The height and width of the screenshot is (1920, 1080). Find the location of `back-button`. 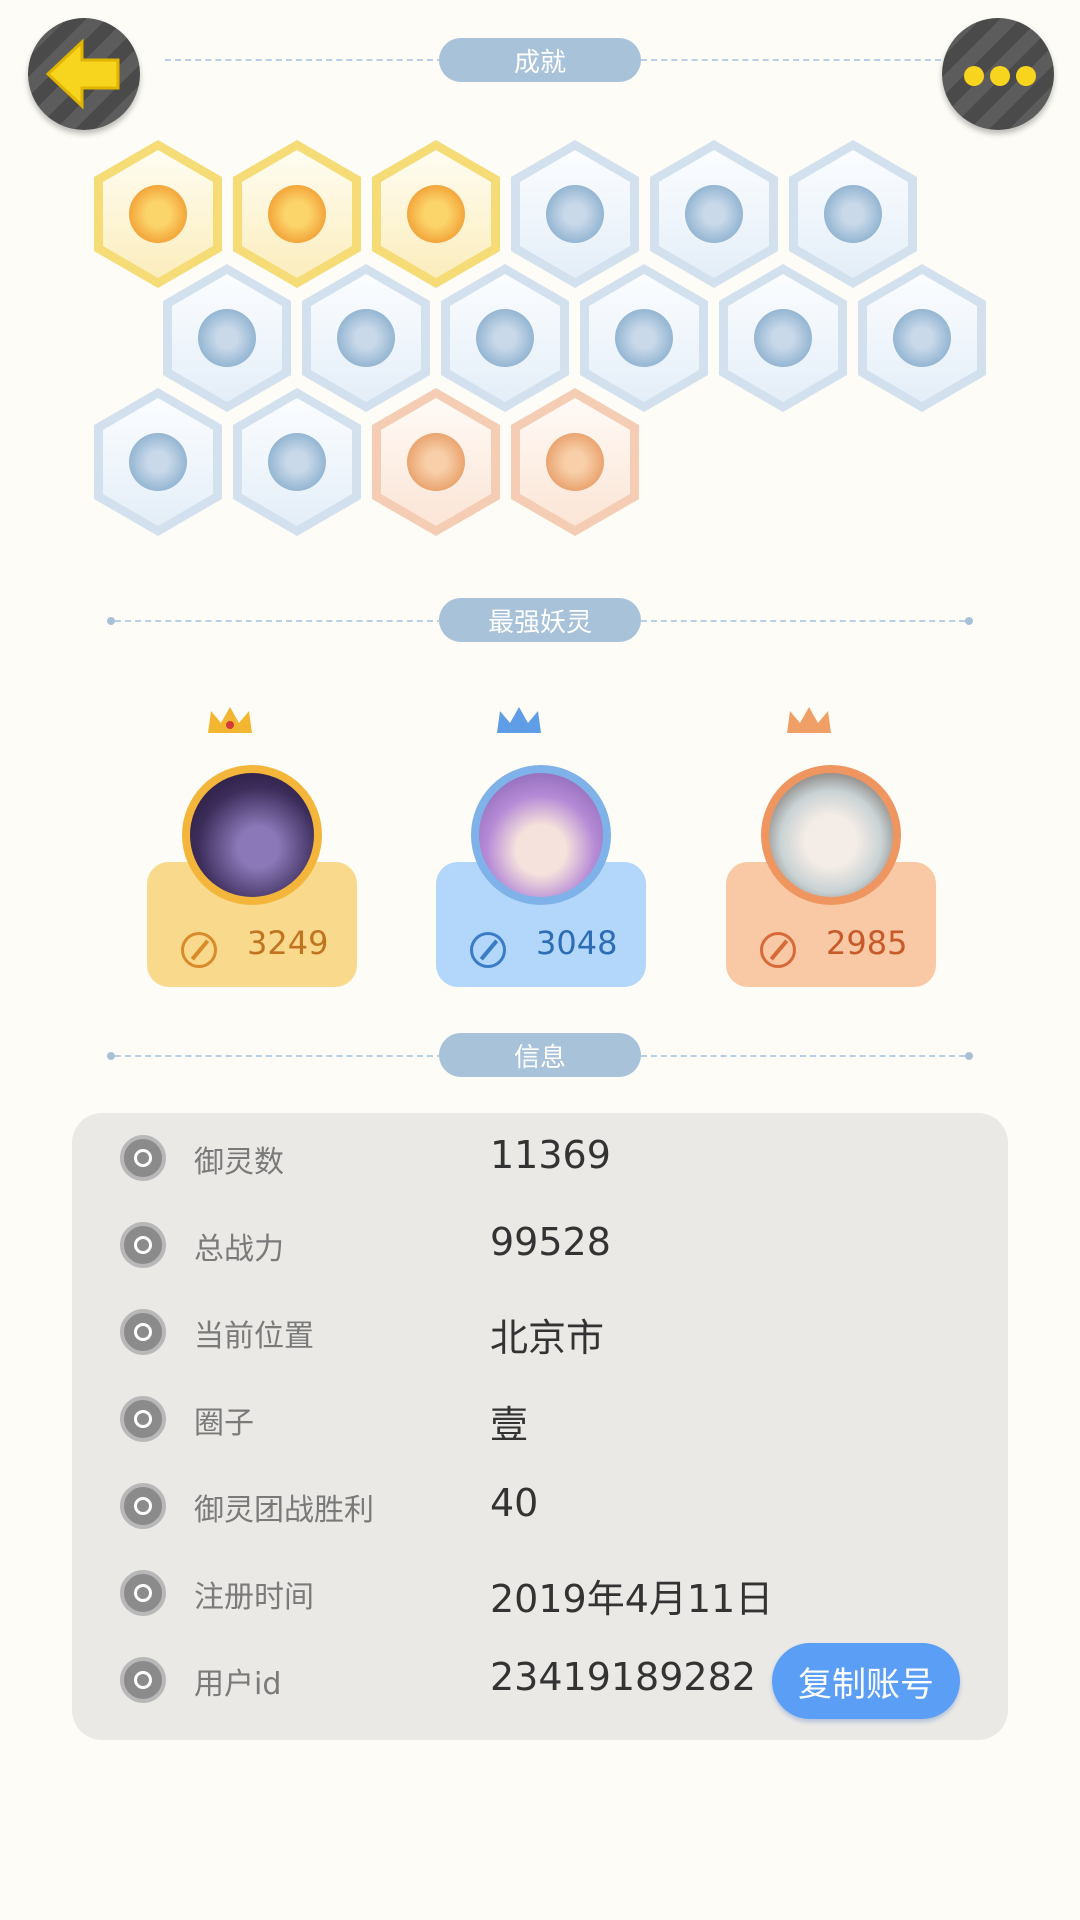

back-button is located at coordinates (84, 74).